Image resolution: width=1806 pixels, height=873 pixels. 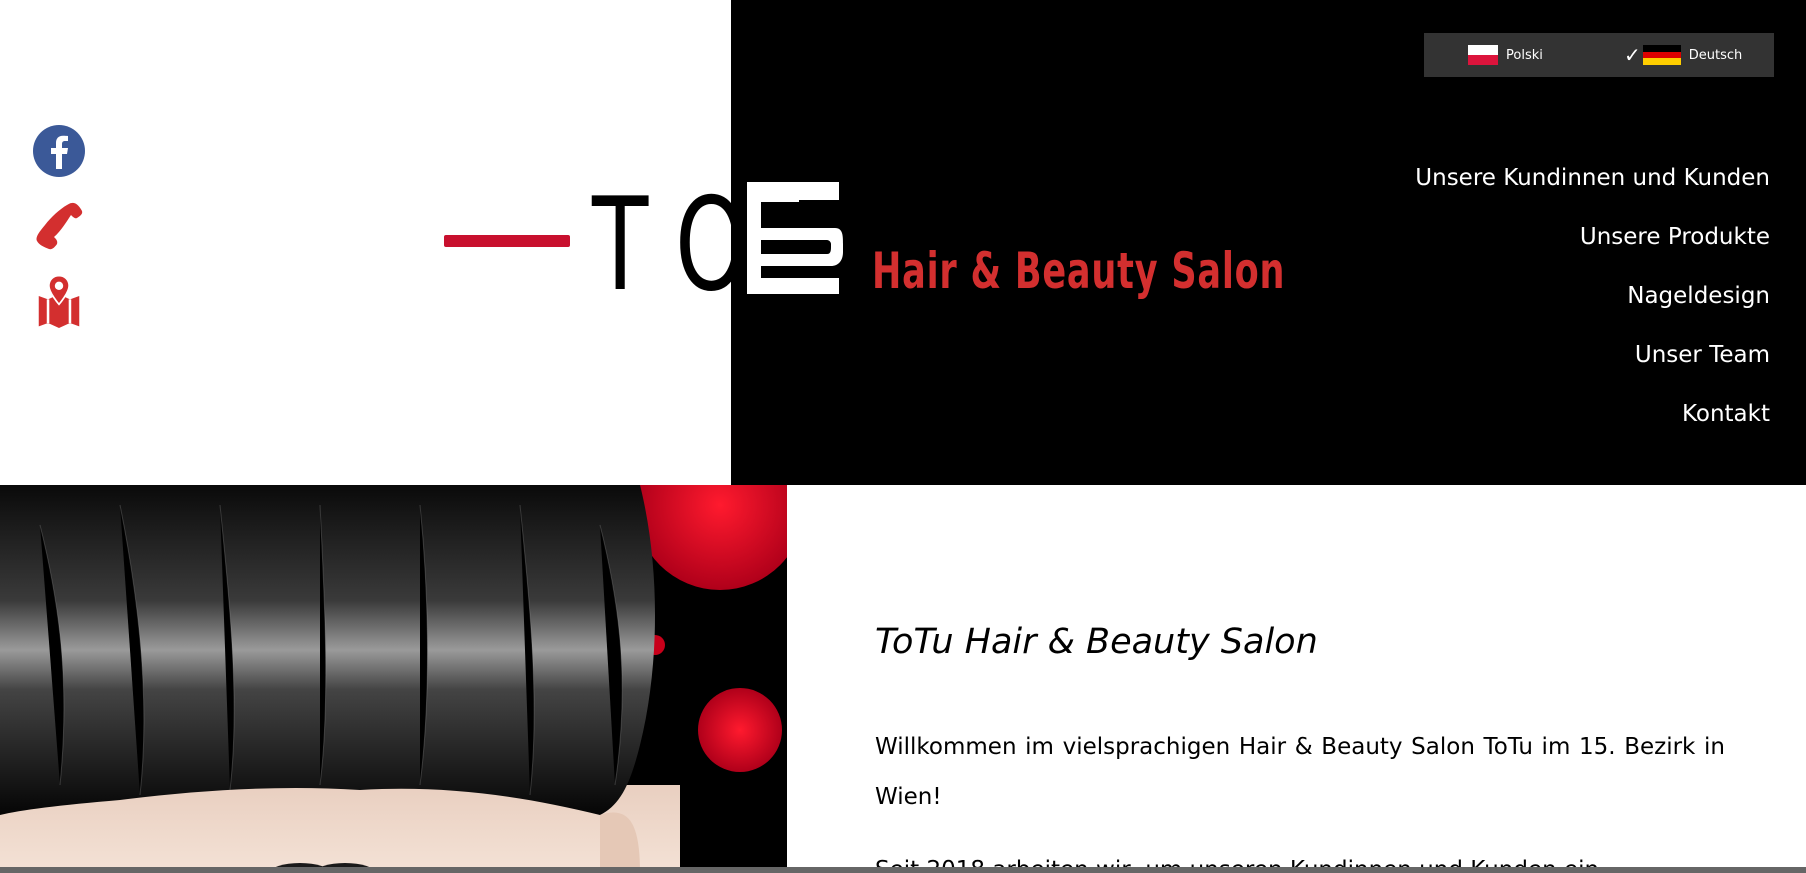 What do you see at coordinates (1079, 271) in the screenshot?
I see `logo-tagline: Hair & Beauty Salon` at bounding box center [1079, 271].